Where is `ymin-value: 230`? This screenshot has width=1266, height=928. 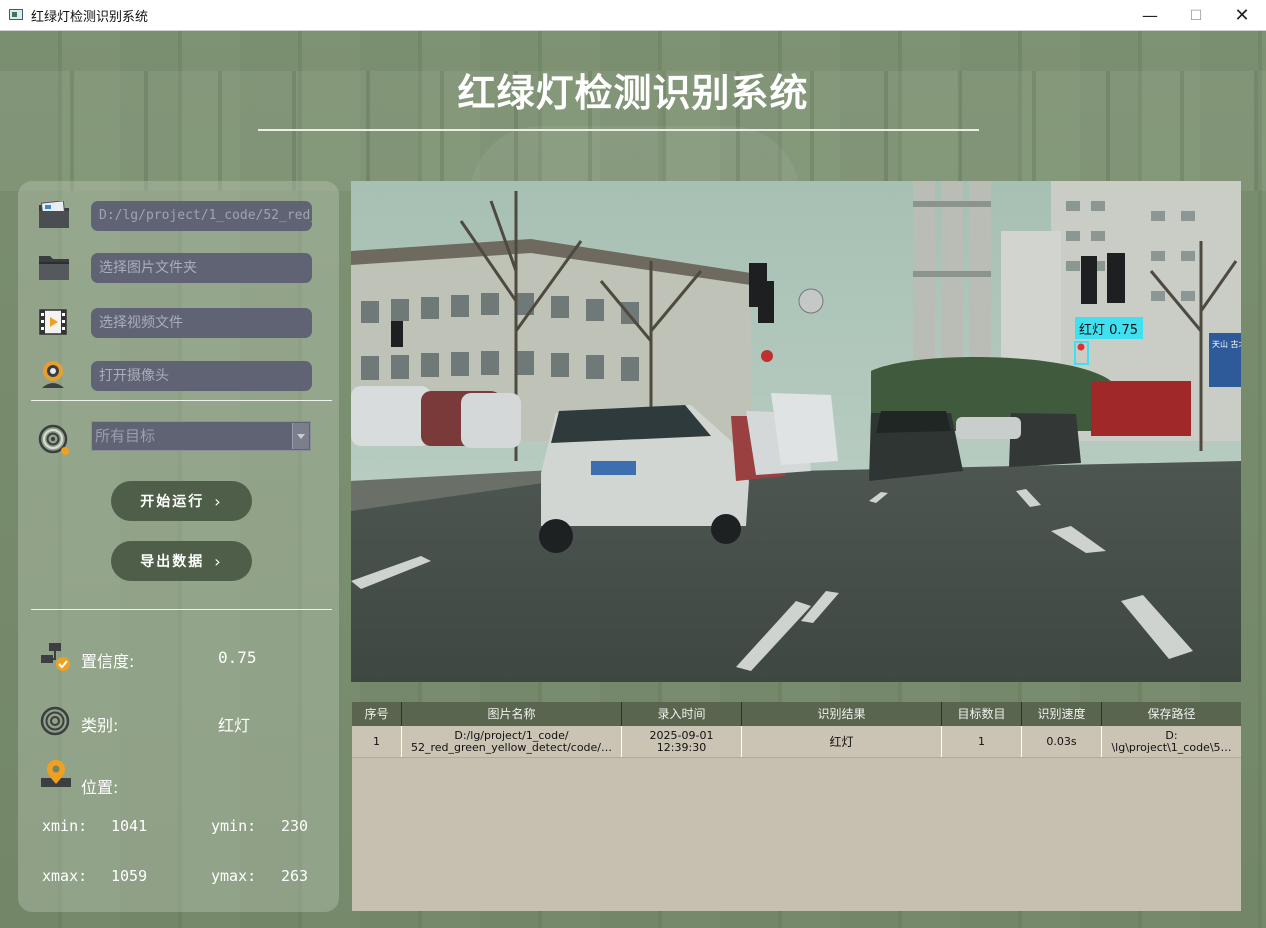 ymin-value: 230 is located at coordinates (295, 826).